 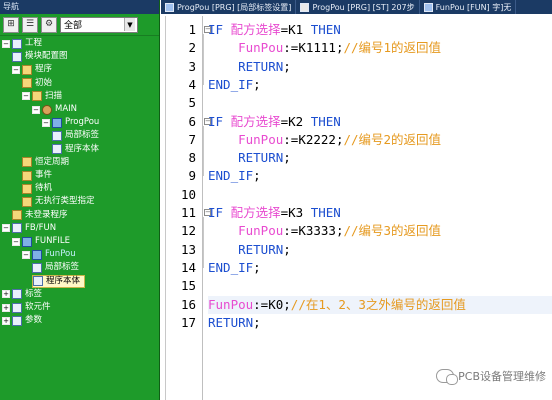 What do you see at coordinates (44, 69) in the screenshot?
I see `tree-item-label: 程序` at bounding box center [44, 69].